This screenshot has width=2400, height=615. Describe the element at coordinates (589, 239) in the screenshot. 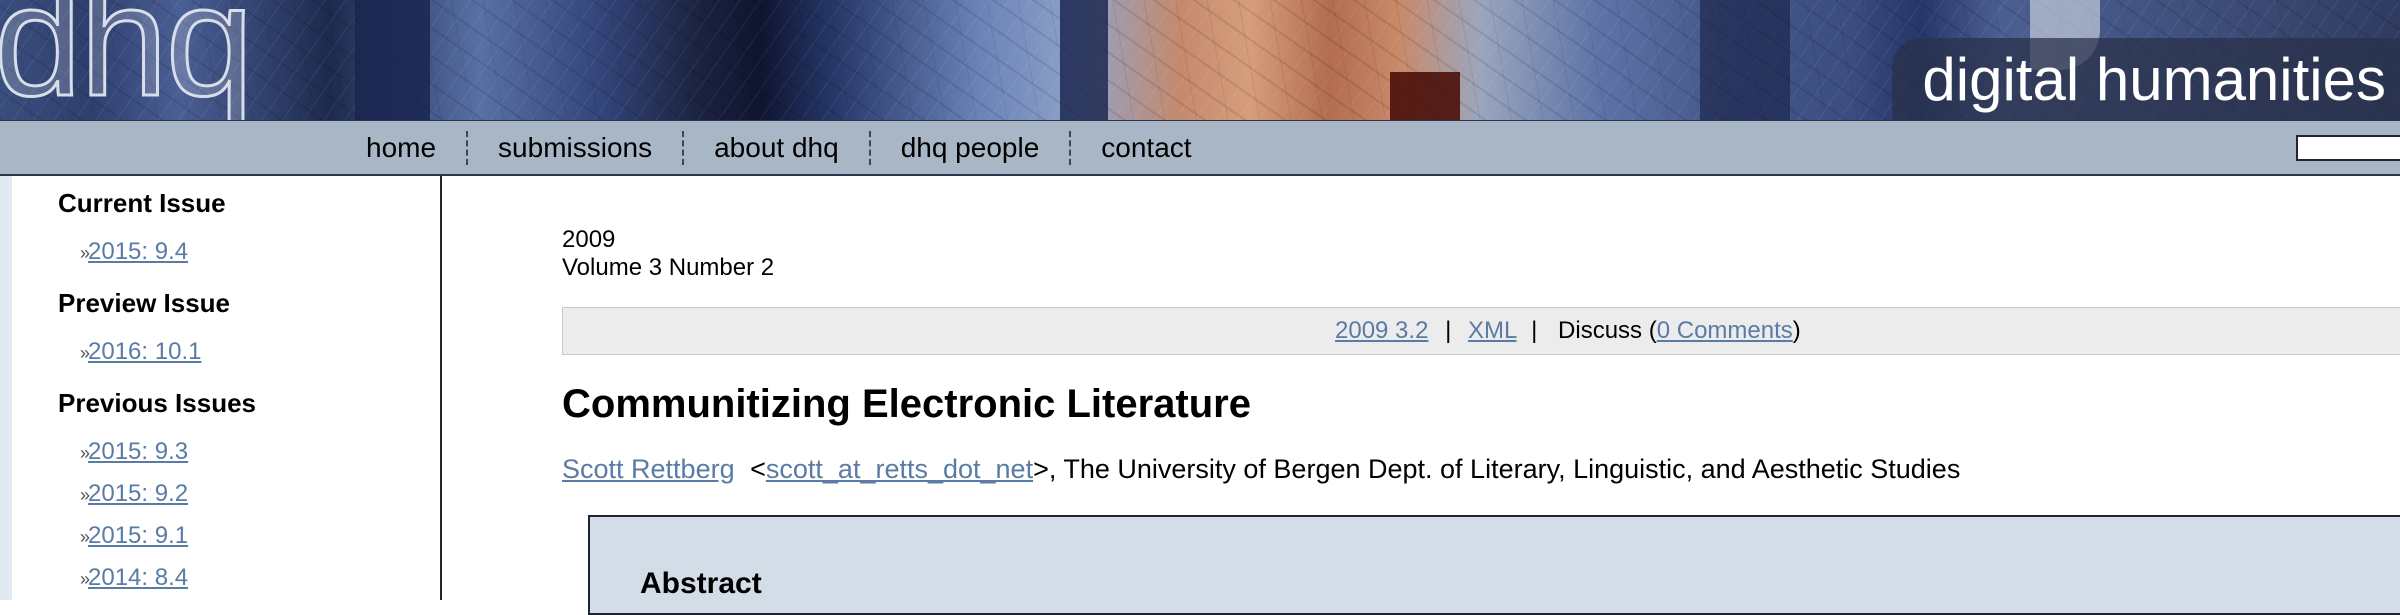

I see `issue-year: 2009` at that location.